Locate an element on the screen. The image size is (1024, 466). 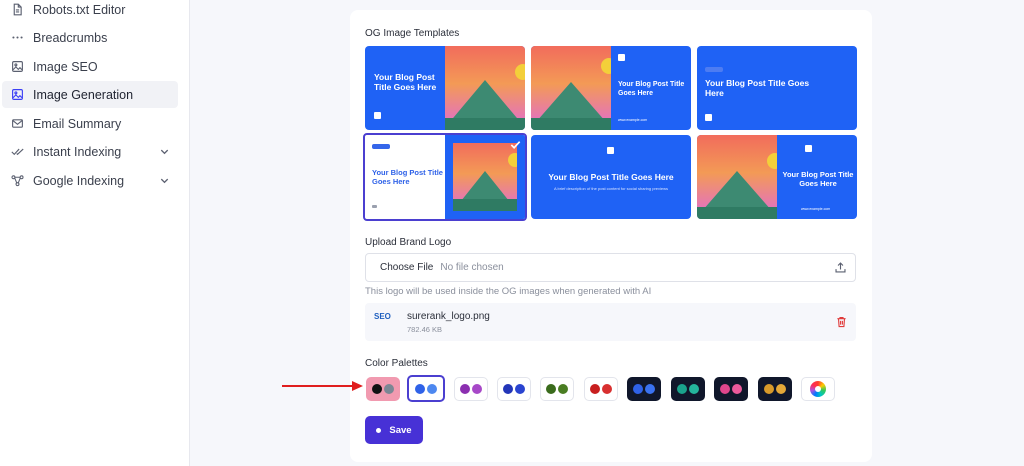
sidebar-item-instant-indexing: Instant Indexing is located at coordinates (90, 151).